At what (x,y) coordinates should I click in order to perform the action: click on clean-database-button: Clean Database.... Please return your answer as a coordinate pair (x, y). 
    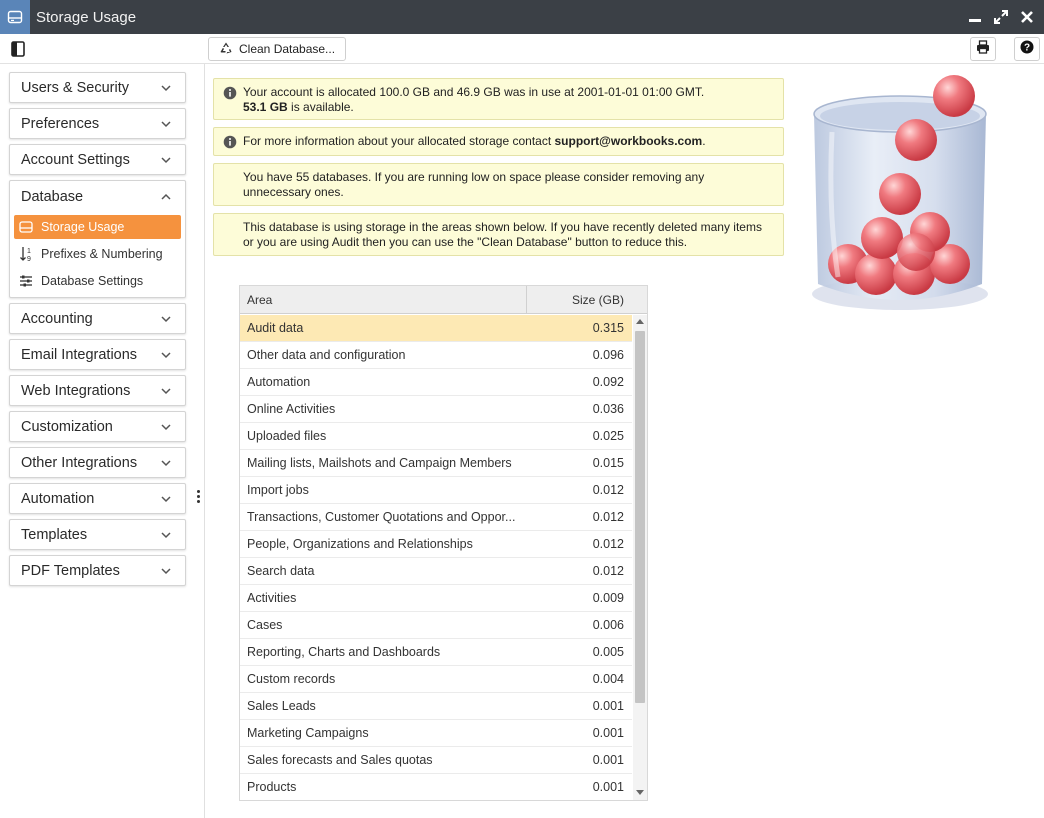
    Looking at the image, I should click on (277, 49).